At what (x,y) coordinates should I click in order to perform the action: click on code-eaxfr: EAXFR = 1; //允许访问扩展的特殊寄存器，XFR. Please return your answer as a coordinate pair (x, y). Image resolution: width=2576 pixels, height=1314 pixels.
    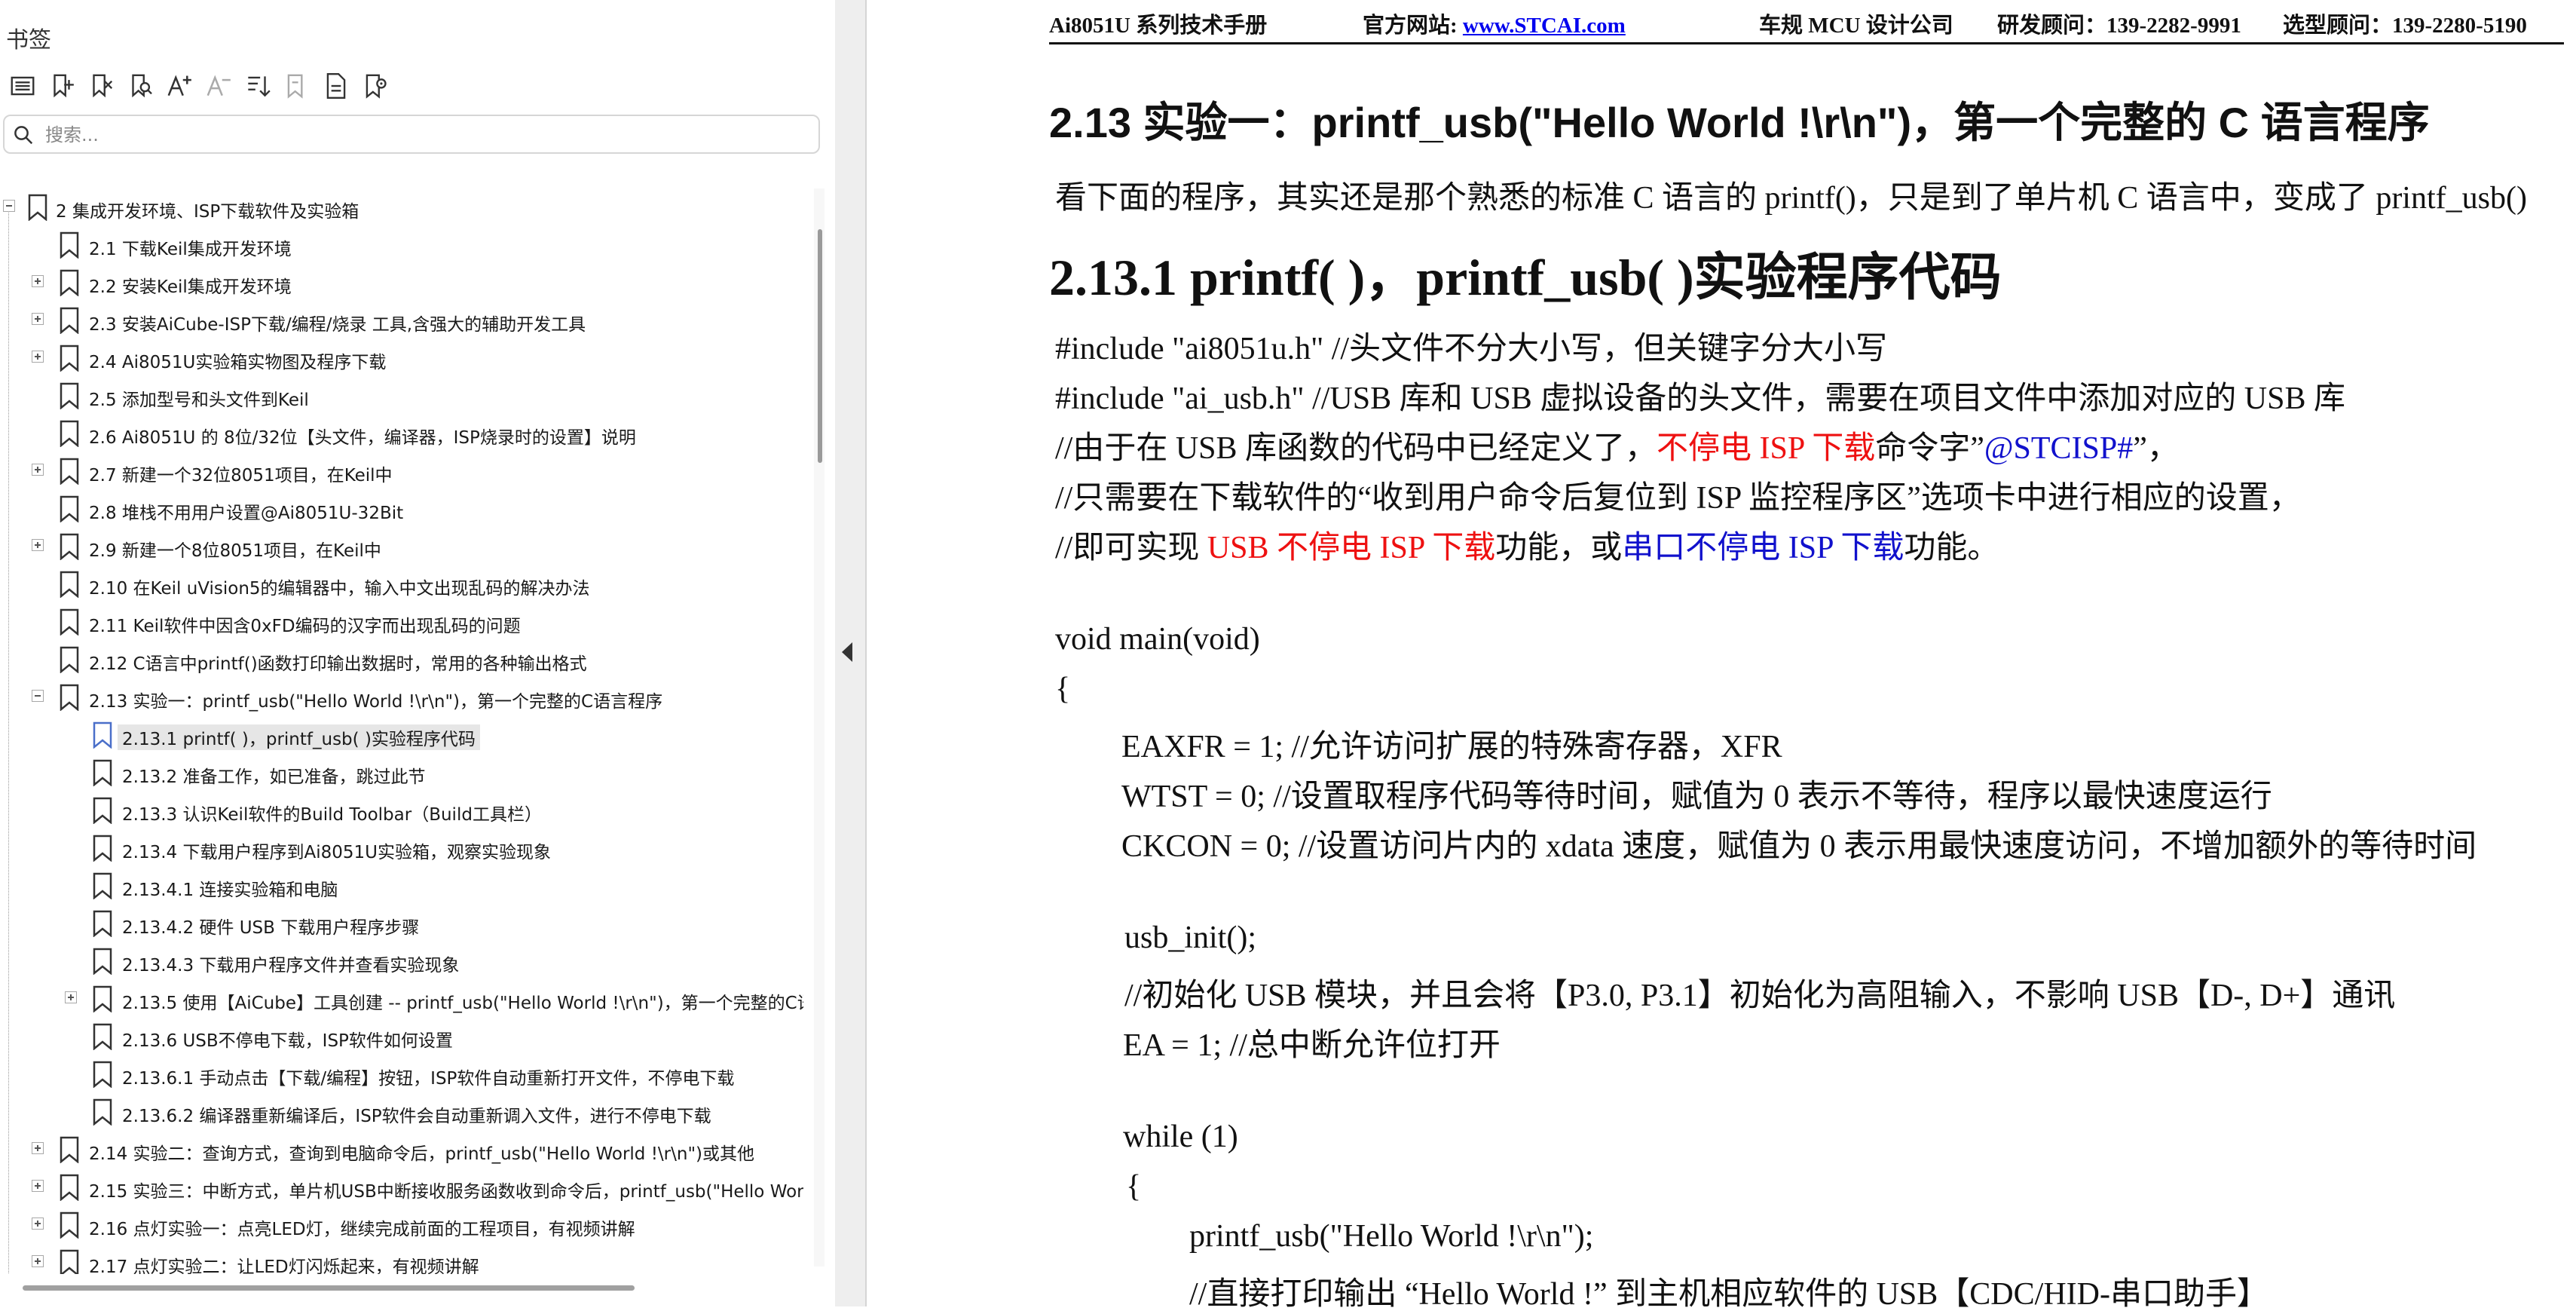
    Looking at the image, I should click on (1451, 747).